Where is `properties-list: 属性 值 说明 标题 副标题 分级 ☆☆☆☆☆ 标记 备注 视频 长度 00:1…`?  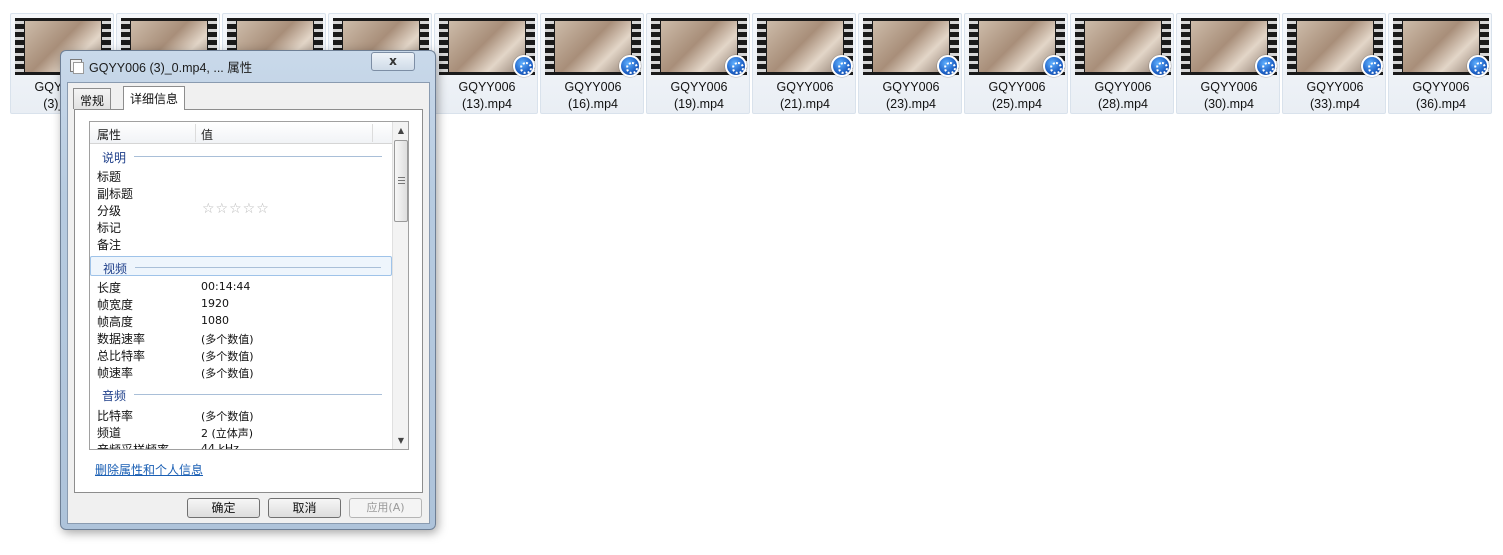 properties-list: 属性 值 说明 标题 副标题 分级 ☆☆☆☆☆ 标记 备注 视频 长度 00:1… is located at coordinates (249, 285).